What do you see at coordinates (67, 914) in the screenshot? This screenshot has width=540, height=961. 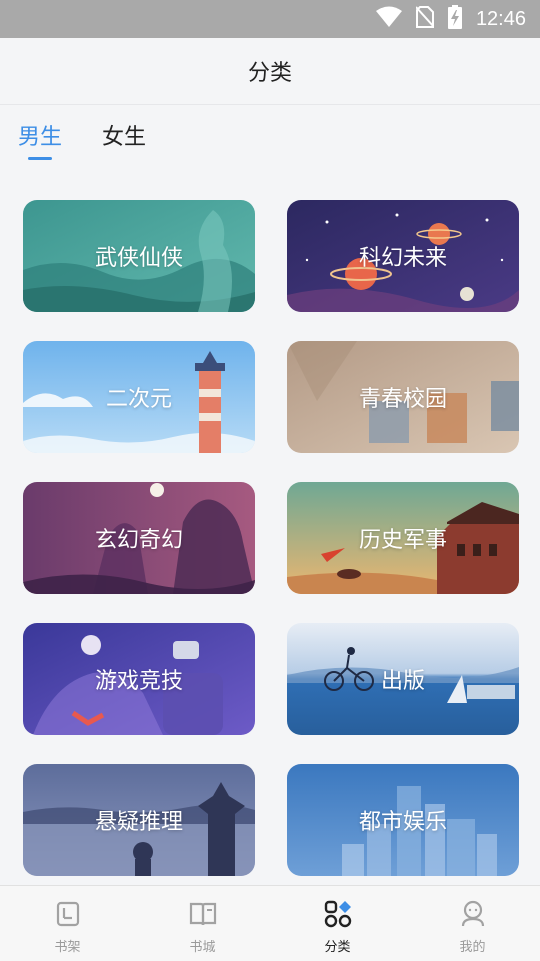 I see `bookshelf-icon` at bounding box center [67, 914].